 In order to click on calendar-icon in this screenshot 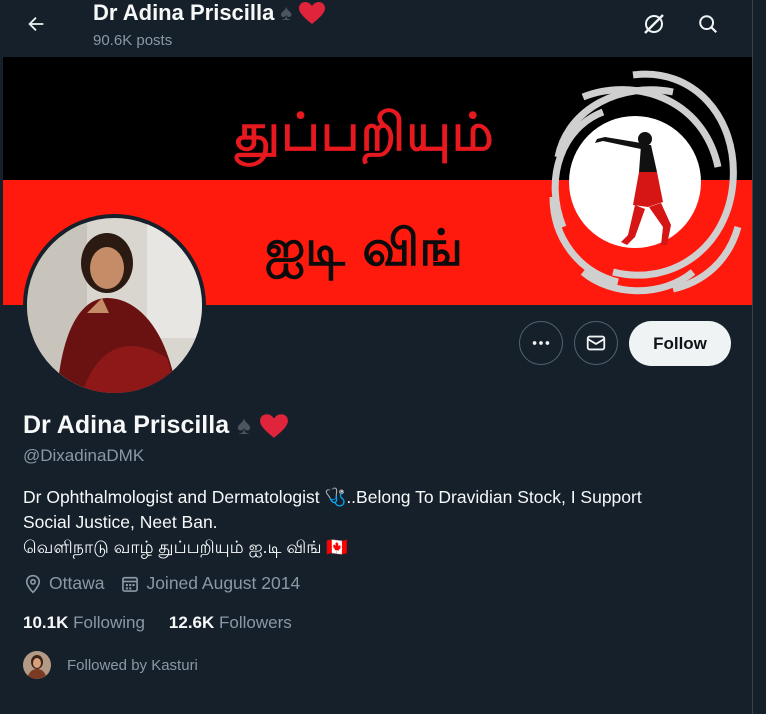, I will do `click(130, 584)`.